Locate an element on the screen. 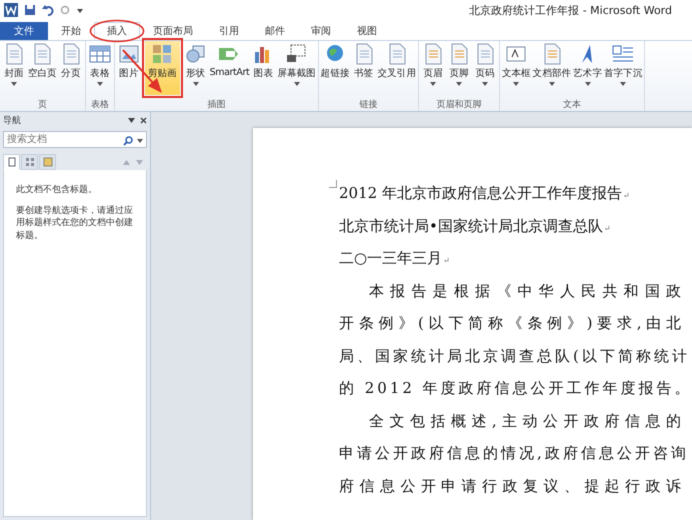 This screenshot has height=520, width=692. ribbon-tab: 邮件 is located at coordinates (275, 31).